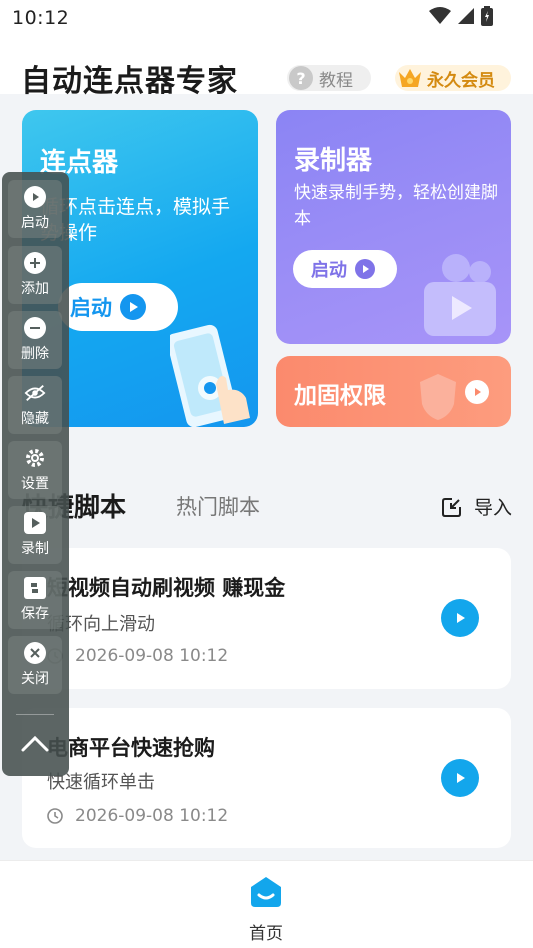 The width and height of the screenshot is (533, 948). I want to click on clicker-start-label: 启动, so click(91, 308).